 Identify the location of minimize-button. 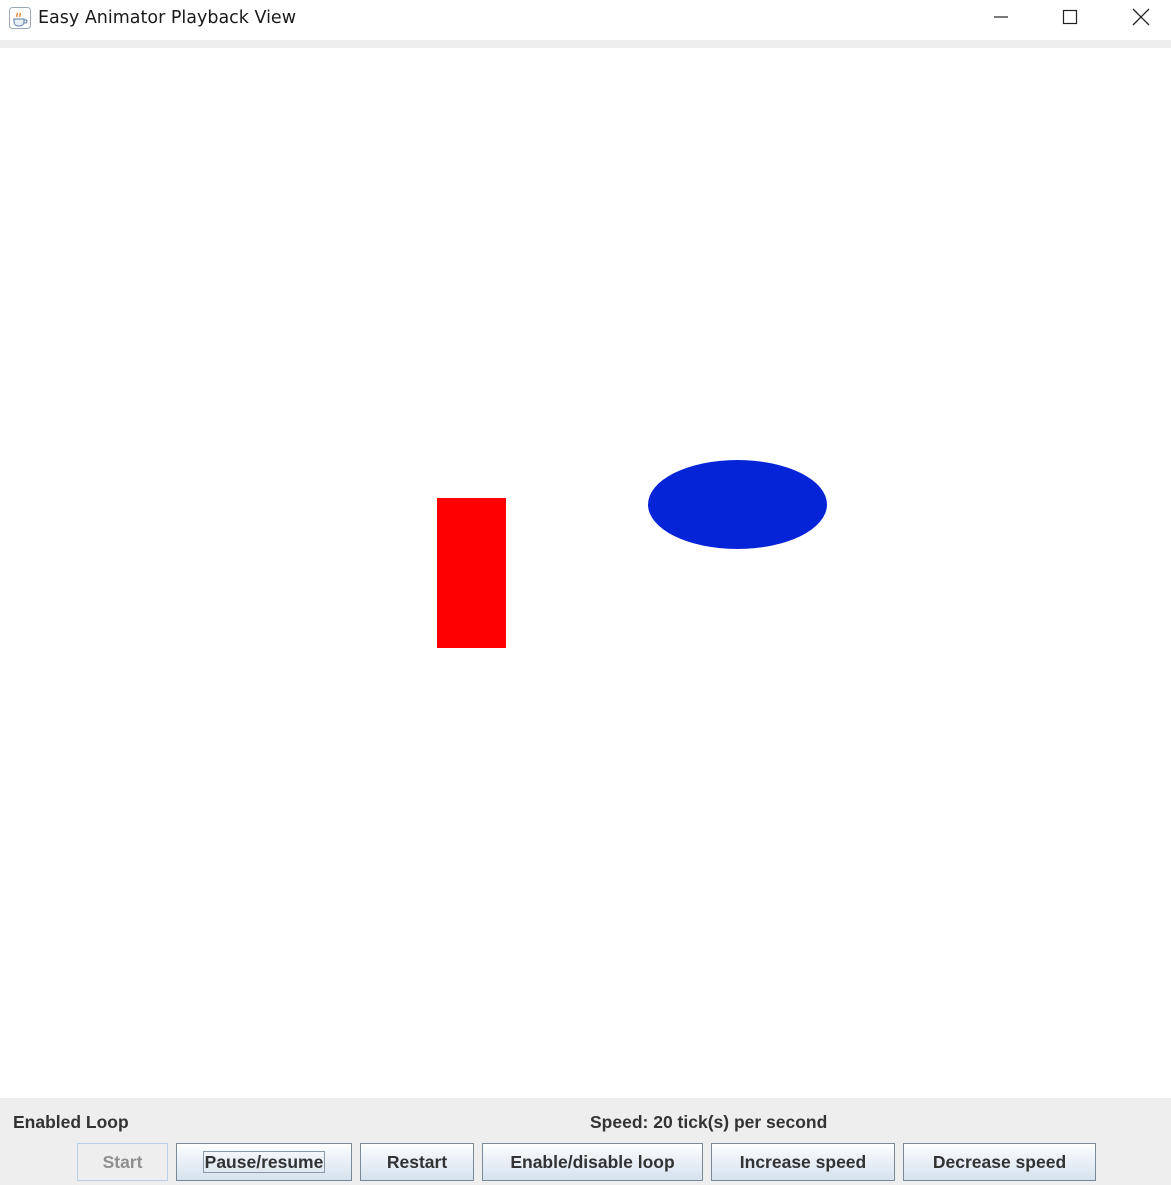
(1001, 19).